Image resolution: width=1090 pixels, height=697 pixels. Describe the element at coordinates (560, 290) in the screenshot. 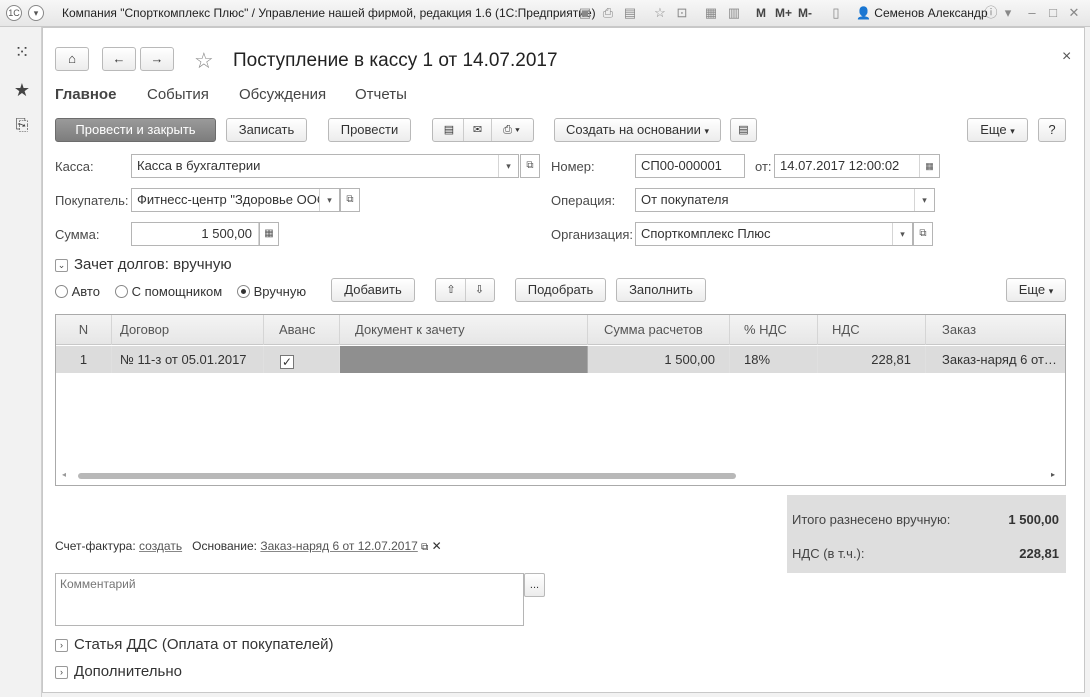

I see `pick-button: Подобрать` at that location.